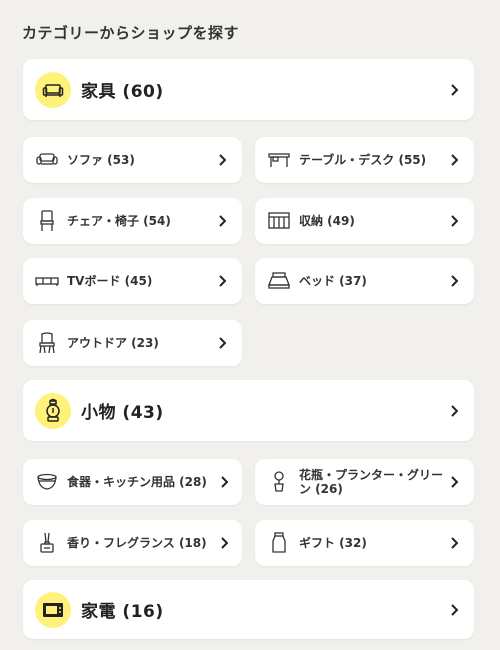 The width and height of the screenshot is (500, 650). I want to click on category-appliances: 家電 (16), so click(248, 609).